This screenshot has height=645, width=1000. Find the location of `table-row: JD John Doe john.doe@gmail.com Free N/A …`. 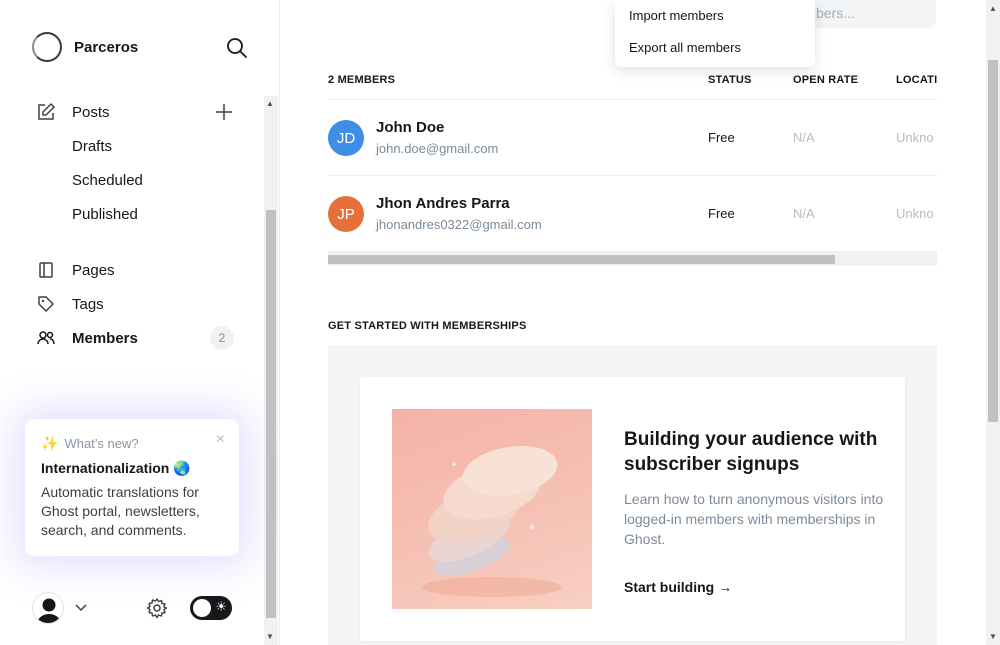

table-row: JD John Doe john.doe@gmail.com Free N/A … is located at coordinates (632, 138).